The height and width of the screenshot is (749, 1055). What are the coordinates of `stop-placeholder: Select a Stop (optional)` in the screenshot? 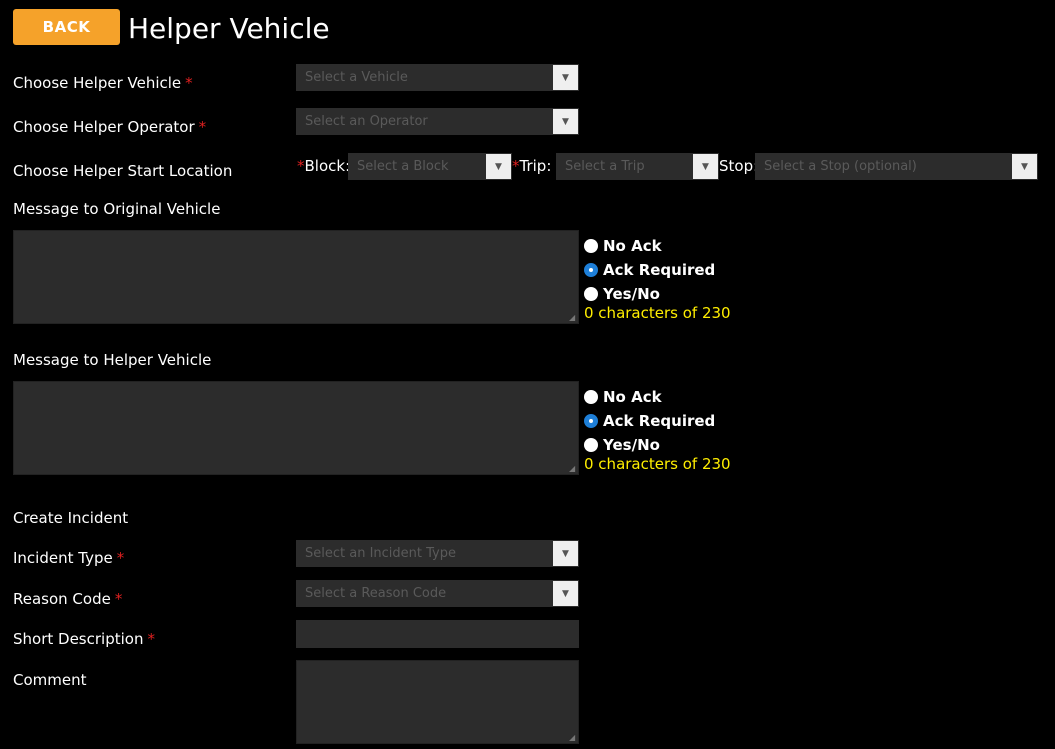 It's located at (840, 166).